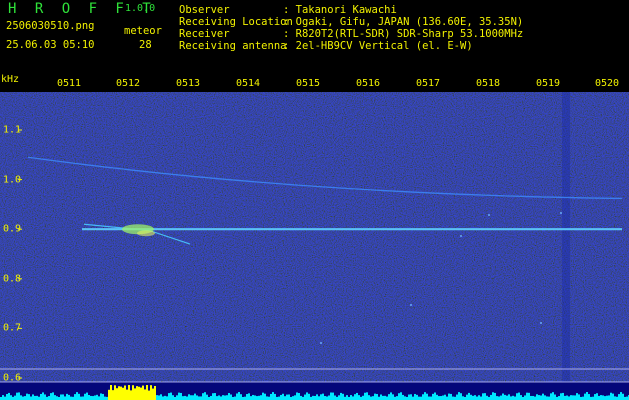  What do you see at coordinates (340, 10) in the screenshot?
I see `observer-value: : Takanori Kawachi` at bounding box center [340, 10].